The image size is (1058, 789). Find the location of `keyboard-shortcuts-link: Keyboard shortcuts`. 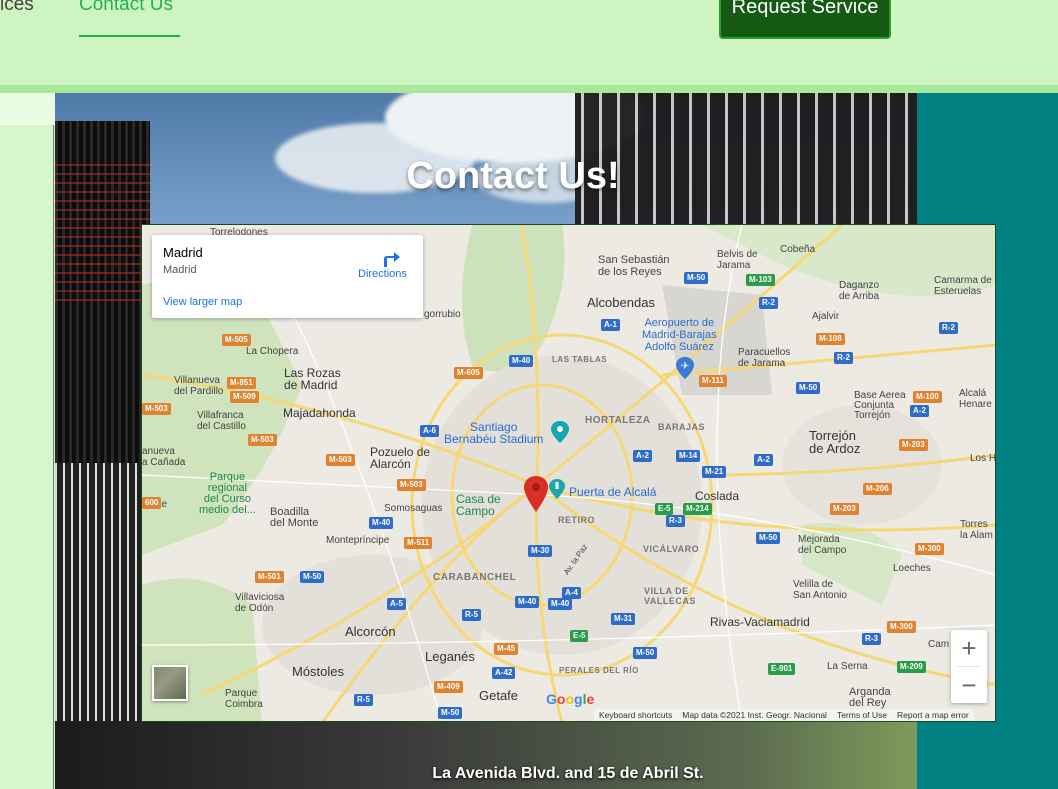

keyboard-shortcuts-link: Keyboard shortcuts is located at coordinates (635, 715).